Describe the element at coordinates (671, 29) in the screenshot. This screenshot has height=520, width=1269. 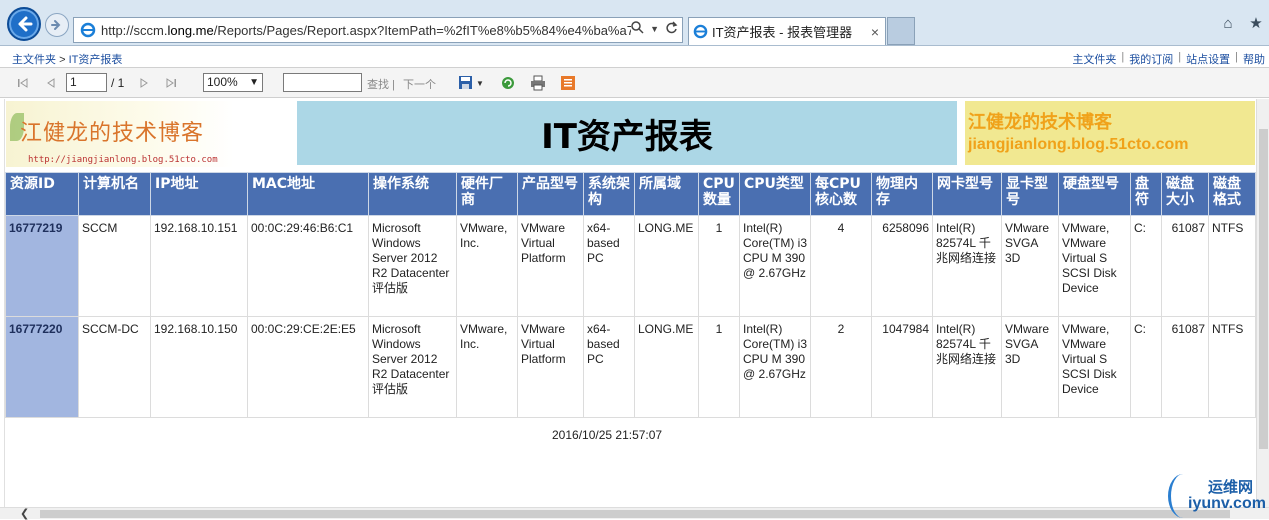
I see `refresh-icon` at that location.